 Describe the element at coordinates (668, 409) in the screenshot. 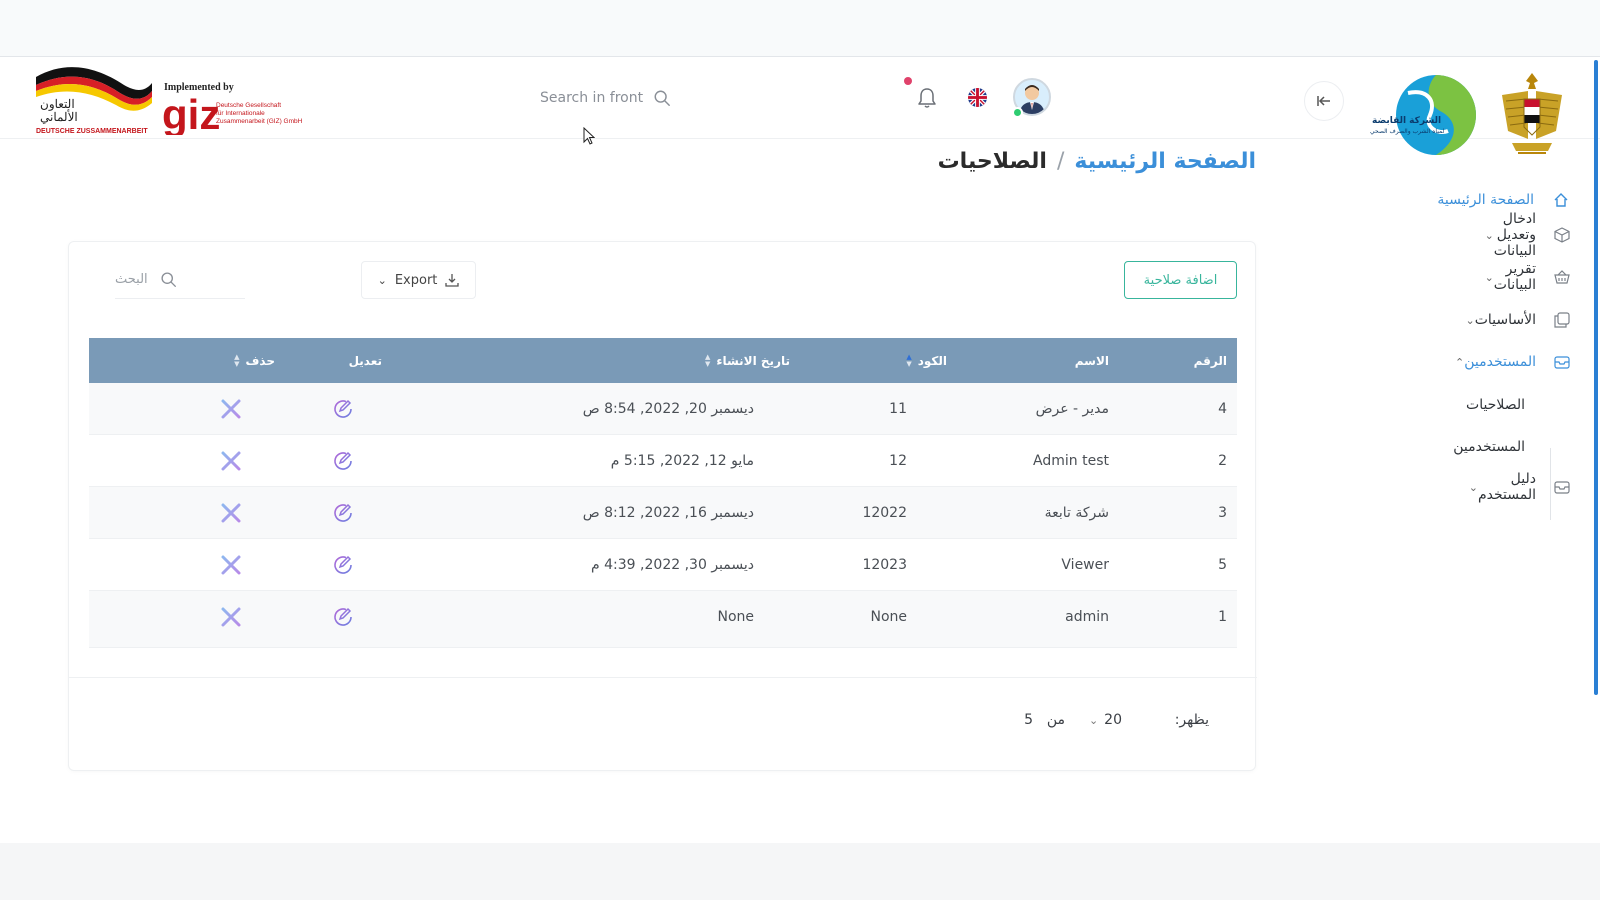

I see `cell-created: ديسمبر 20, 2022, 8:54 ص` at that location.